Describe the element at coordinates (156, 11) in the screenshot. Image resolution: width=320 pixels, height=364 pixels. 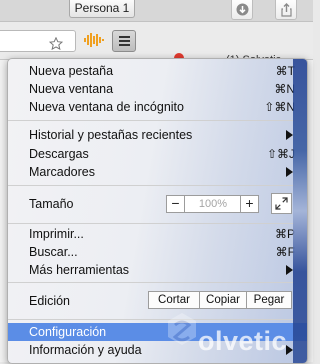
I see `window-titlebar: Persona 1` at that location.